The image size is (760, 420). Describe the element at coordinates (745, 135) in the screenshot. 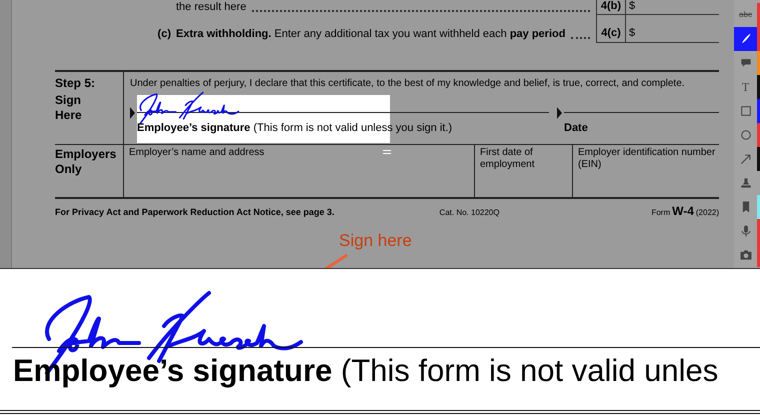

I see `circle-icon` at that location.